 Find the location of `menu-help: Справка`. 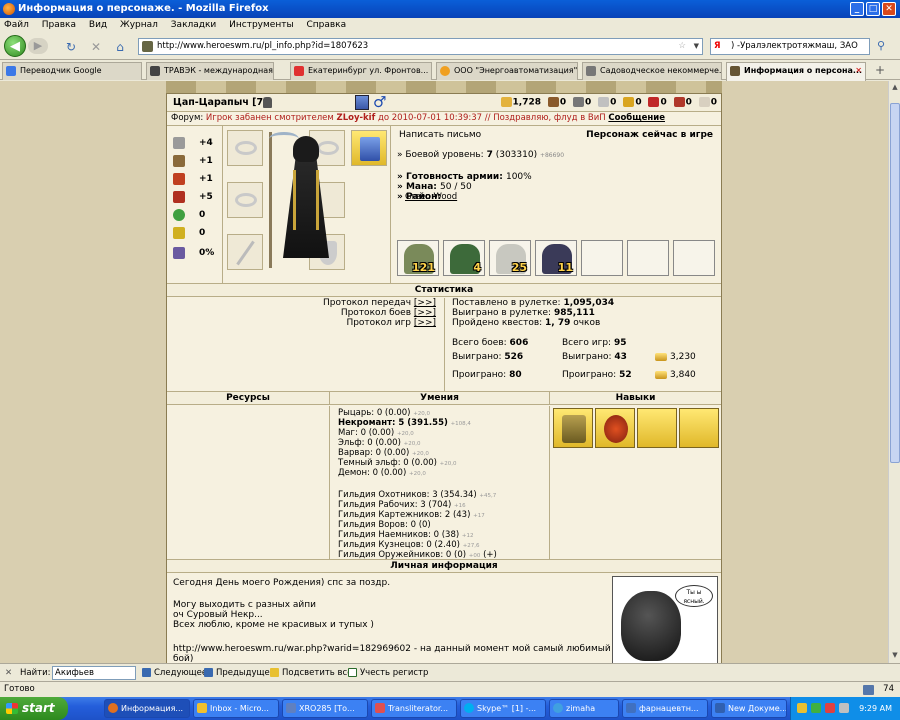

menu-help: Справка is located at coordinates (326, 25).